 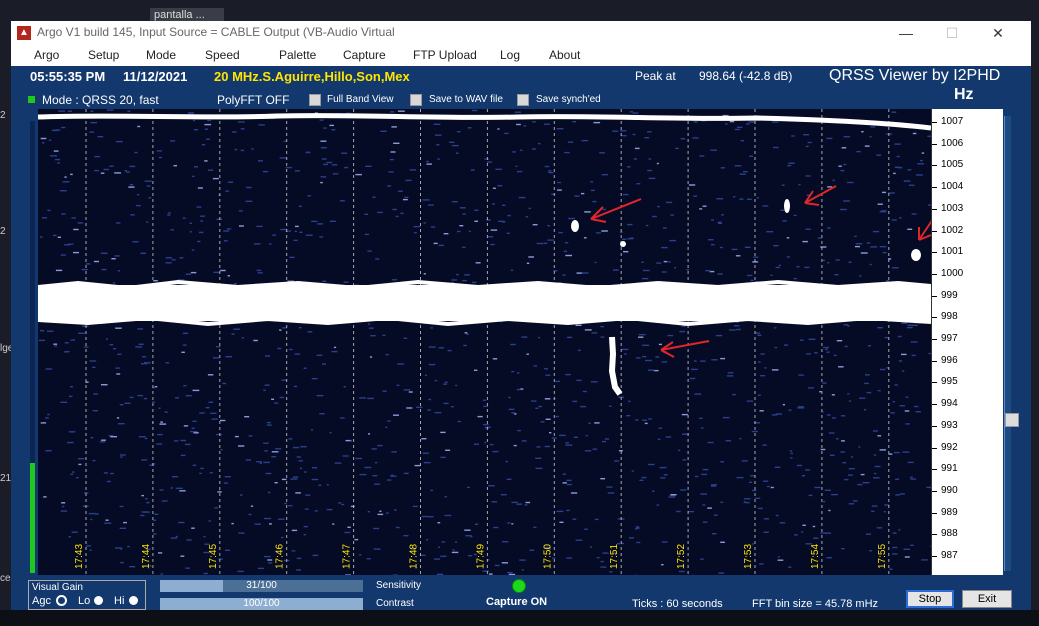 I want to click on menu-setup: Setup, so click(x=103, y=55).